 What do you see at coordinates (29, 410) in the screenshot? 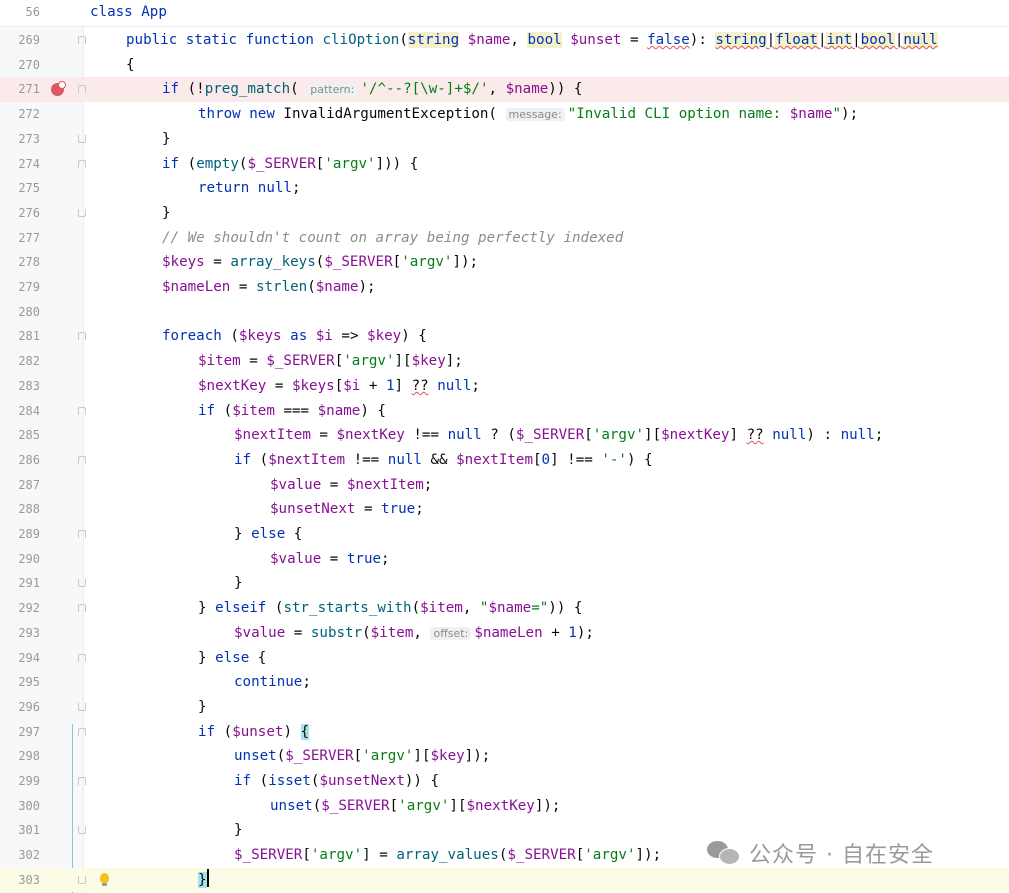
I see `line-number: 284` at bounding box center [29, 410].